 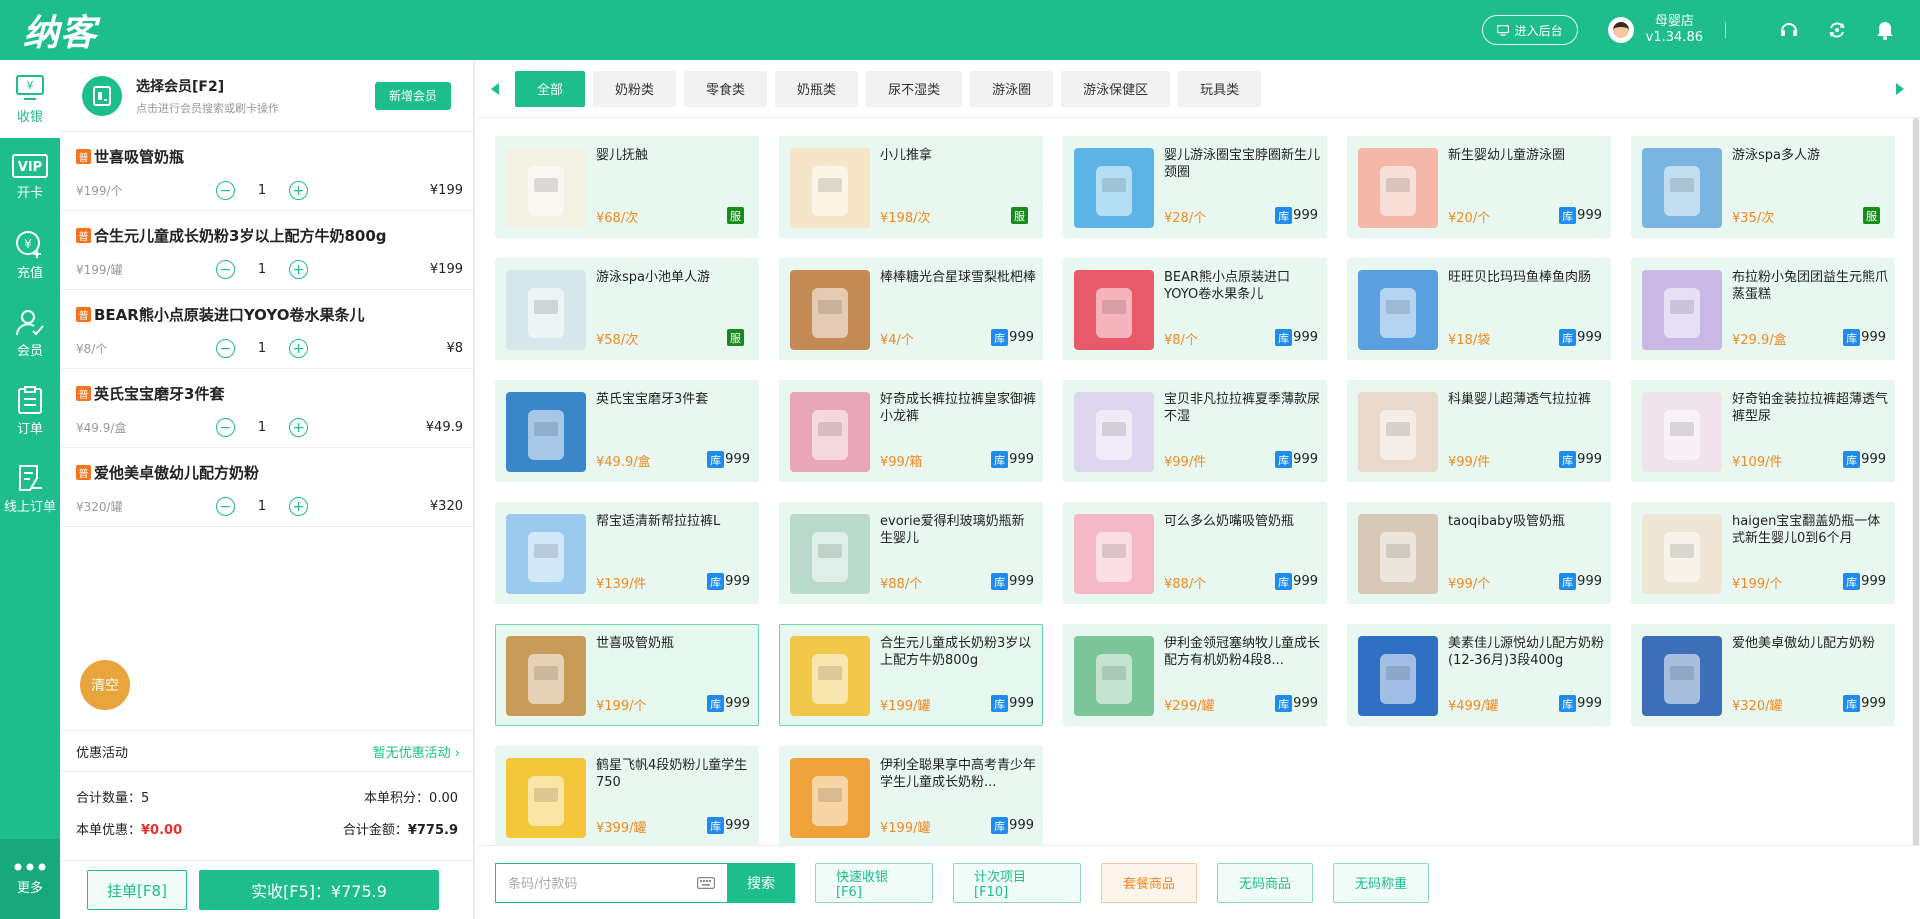 What do you see at coordinates (1185, 462) in the screenshot?
I see `product-price: ¥99/件` at bounding box center [1185, 462].